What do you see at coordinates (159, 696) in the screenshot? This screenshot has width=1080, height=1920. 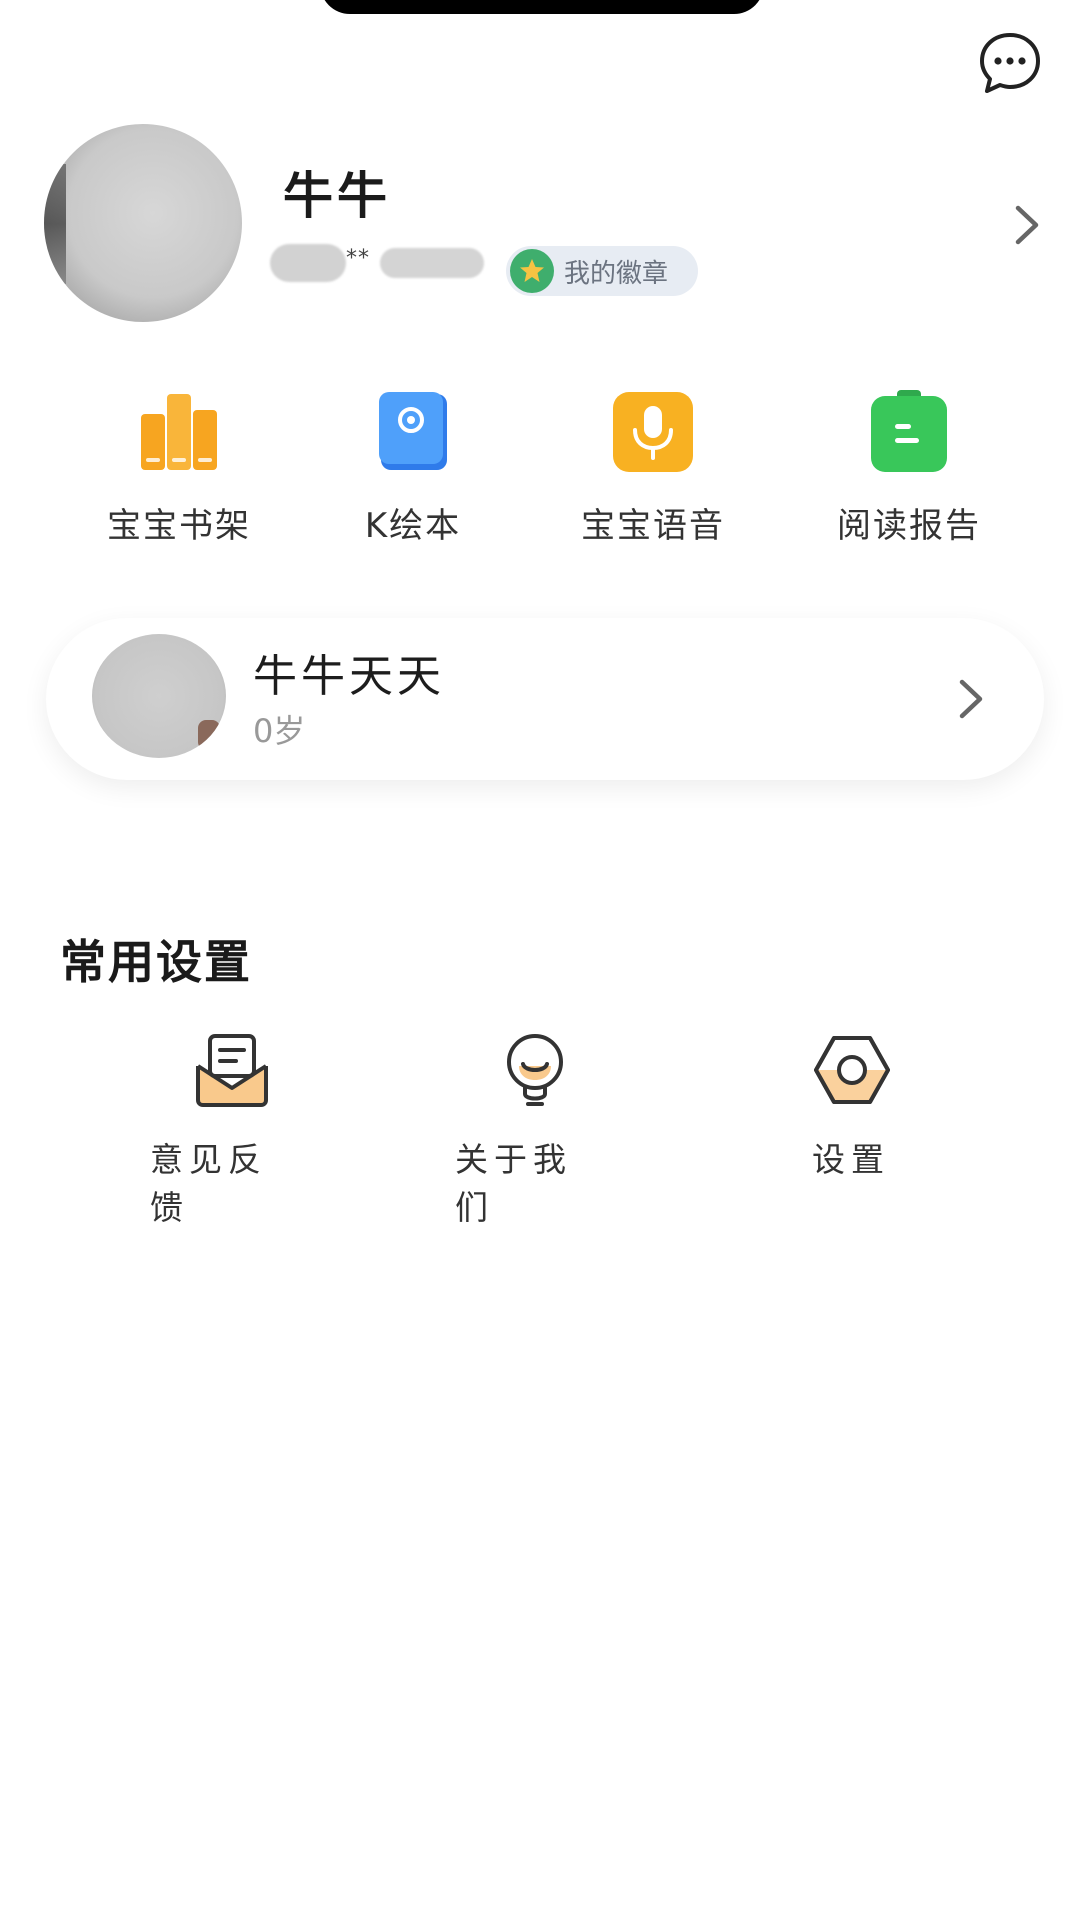 I see `child-avatar` at bounding box center [159, 696].